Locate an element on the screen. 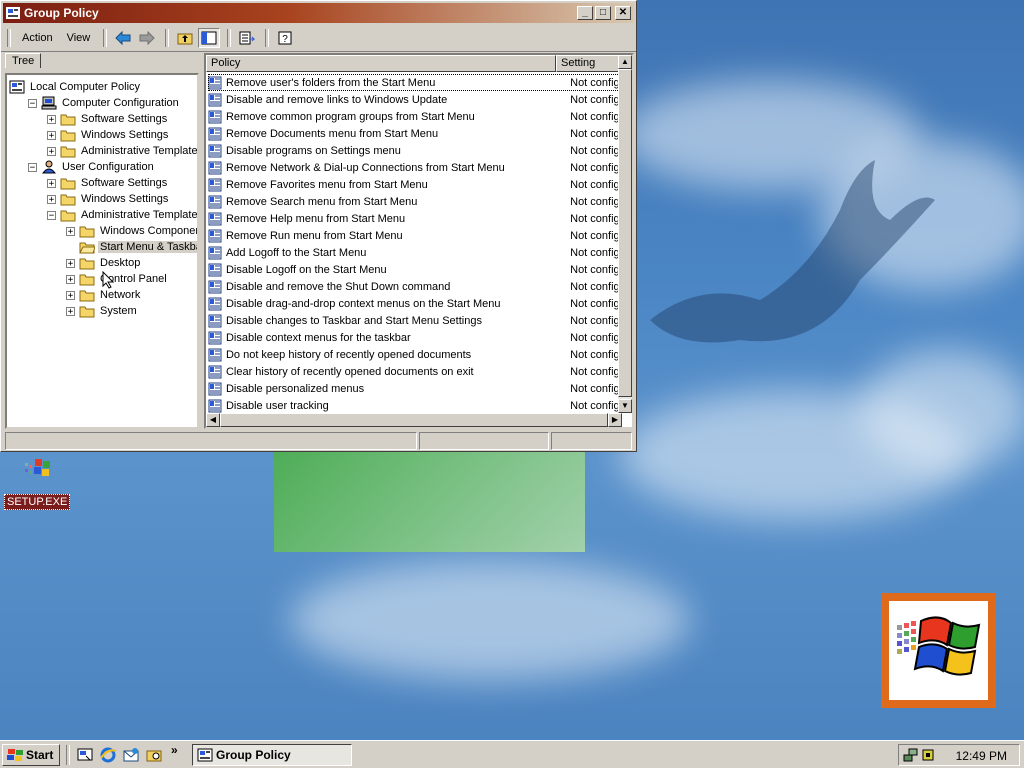 Image resolution: width=1024 pixels, height=768 pixels. folder-open-icon is located at coordinates (87, 248).